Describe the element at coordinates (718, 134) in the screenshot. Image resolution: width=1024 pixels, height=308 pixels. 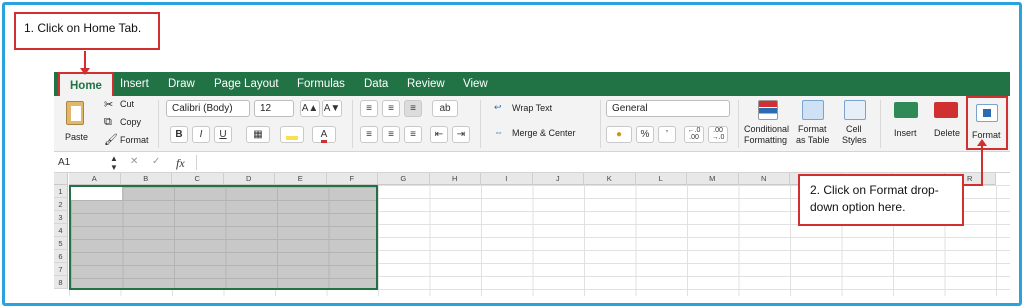
I see `decrease-decimal-button: .00 →.0` at that location.